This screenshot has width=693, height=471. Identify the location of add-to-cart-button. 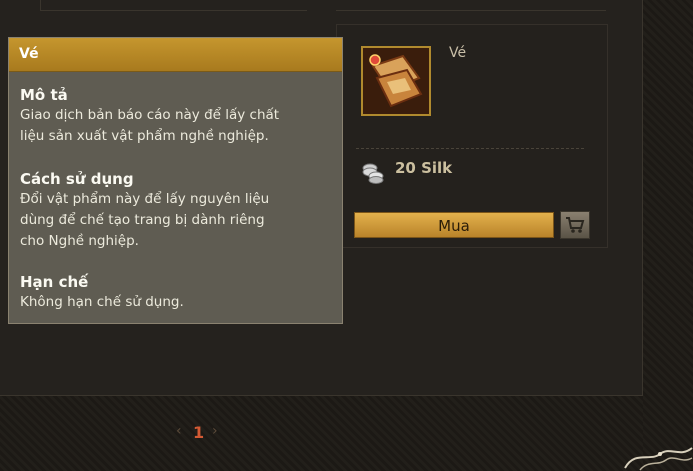
(575, 225).